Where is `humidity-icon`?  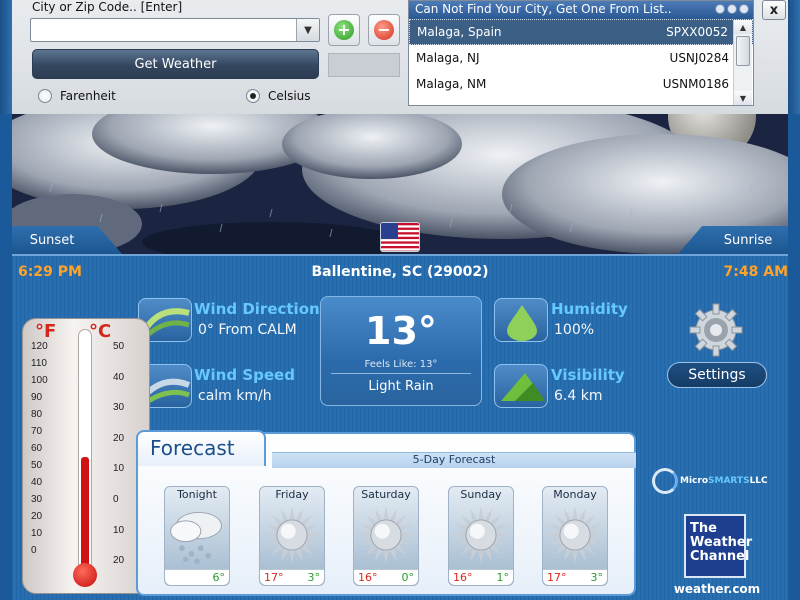 humidity-icon is located at coordinates (521, 320).